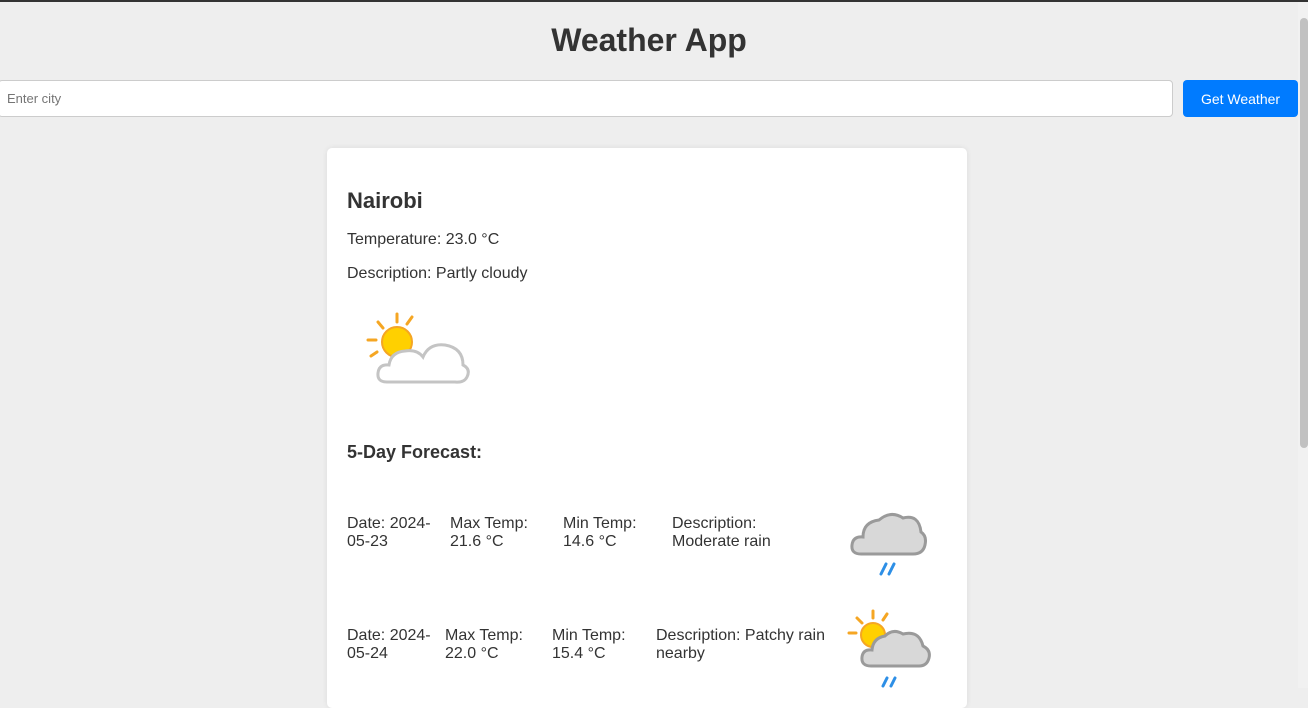  I want to click on city-name: Nairobi, so click(385, 200).